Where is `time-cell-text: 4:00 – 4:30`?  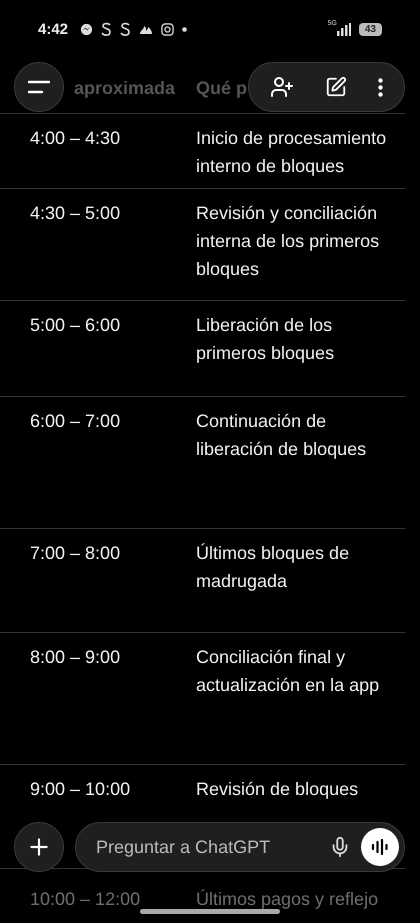 time-cell-text: 4:00 – 4:30 is located at coordinates (75, 138).